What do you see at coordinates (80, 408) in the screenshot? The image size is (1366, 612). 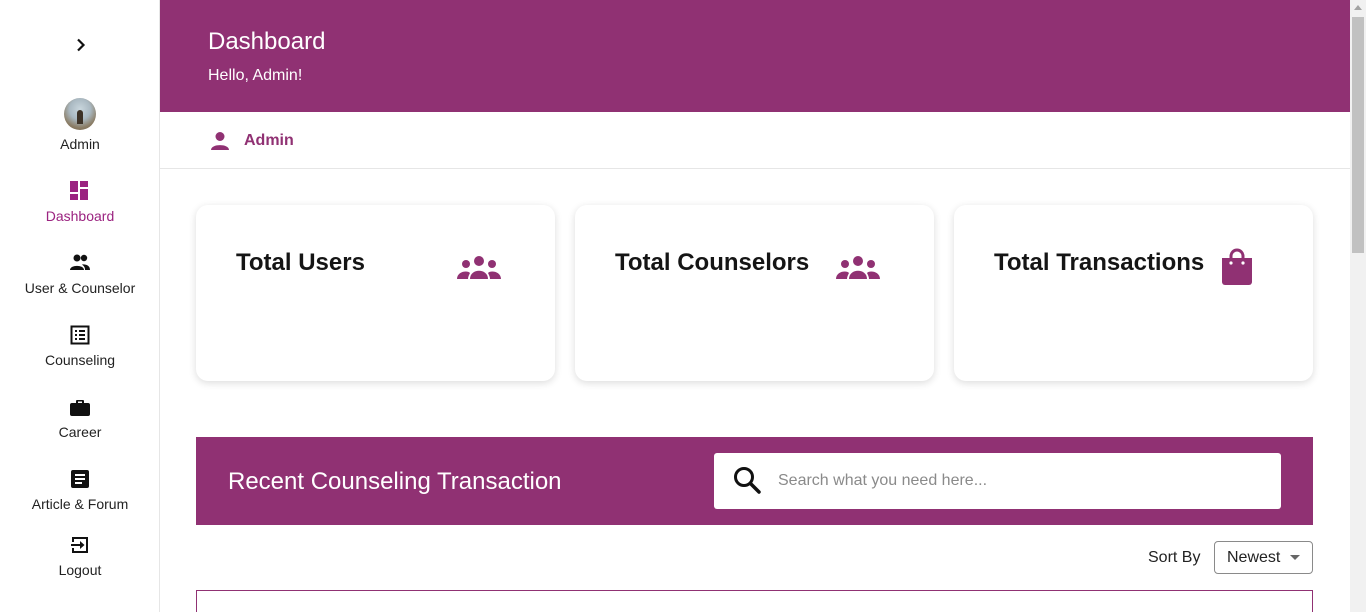 I see `briefcase-icon` at bounding box center [80, 408].